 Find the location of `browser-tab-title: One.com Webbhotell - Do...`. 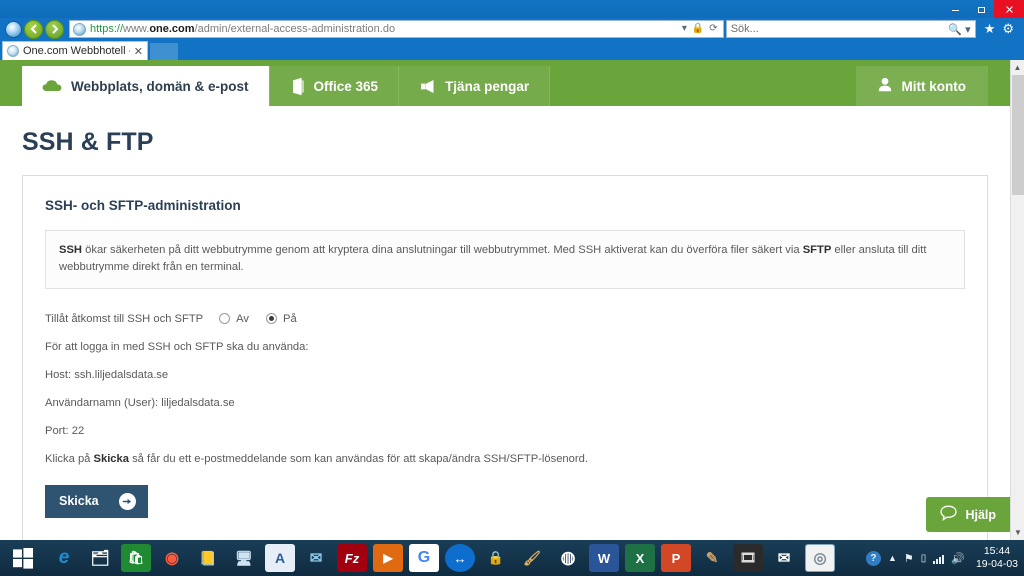

browser-tab-title: One.com Webbhotell - Do... is located at coordinates (76, 51).